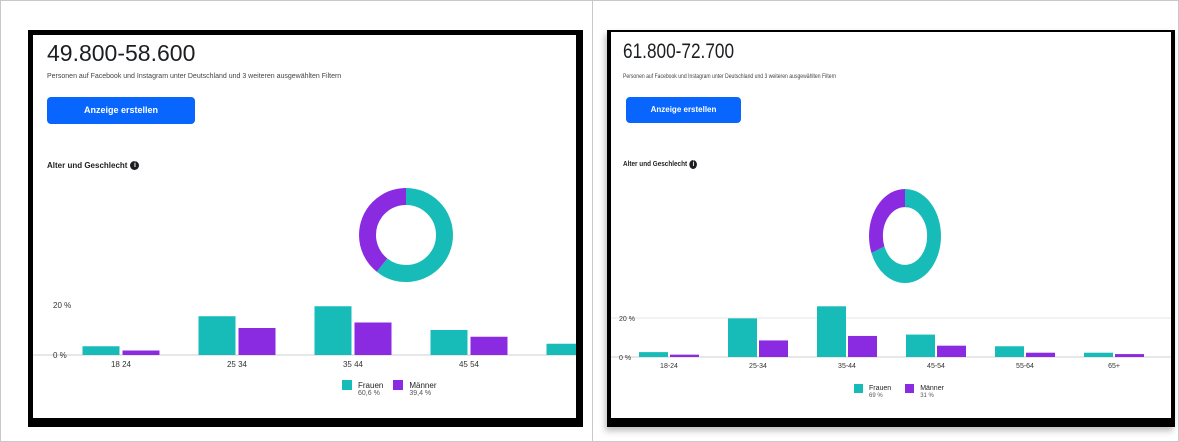  What do you see at coordinates (237, 364) in the screenshot?
I see `x-tick-label: 25 34` at bounding box center [237, 364].